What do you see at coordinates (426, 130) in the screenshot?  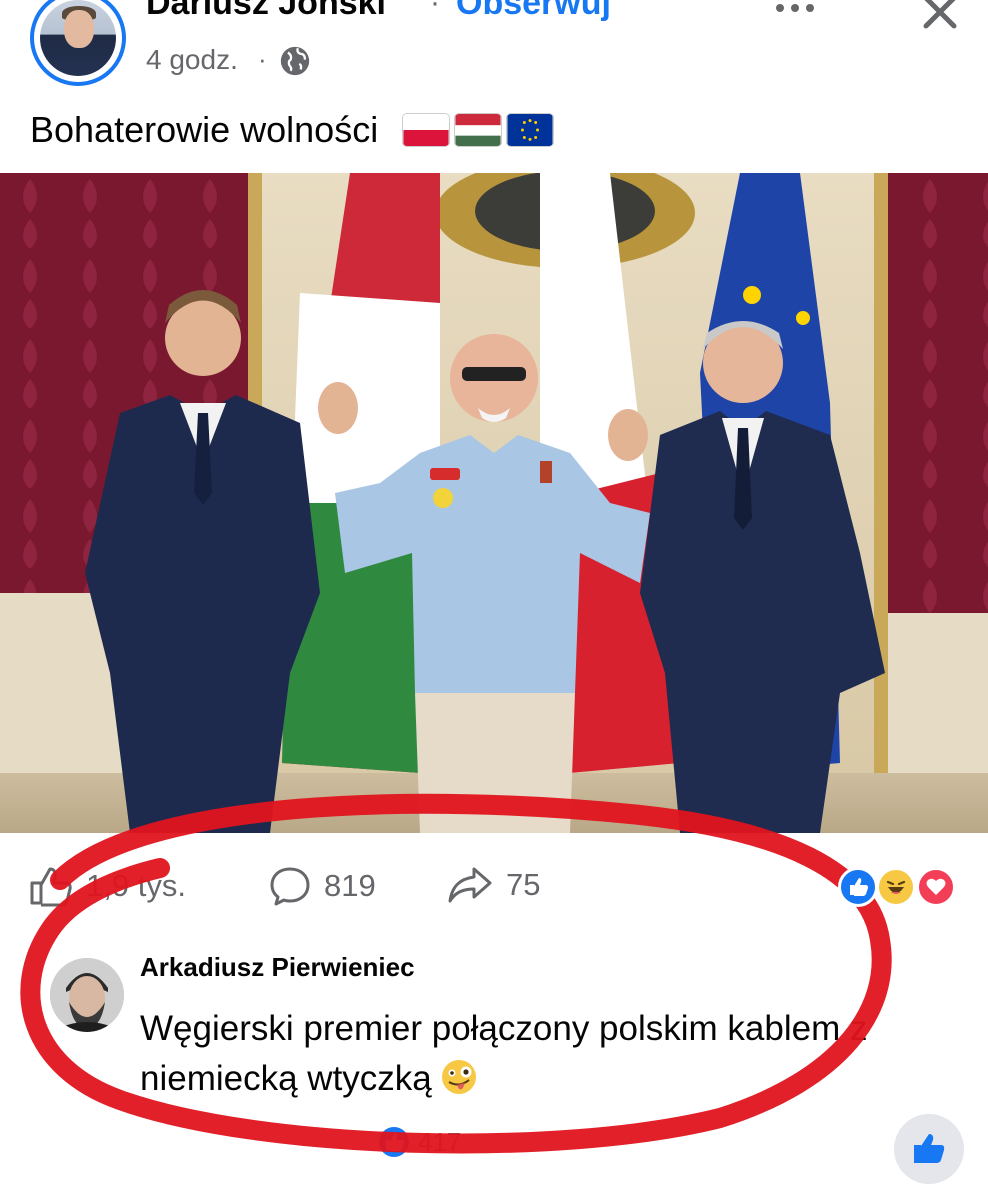 I see `poland-flag-emoji` at bounding box center [426, 130].